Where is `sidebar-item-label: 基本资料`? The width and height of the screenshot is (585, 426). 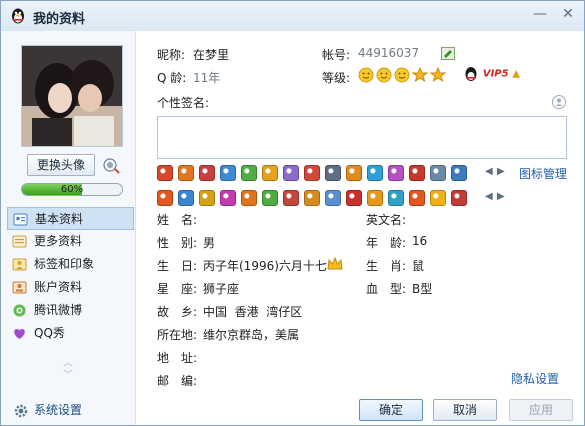
sidebar-item-label: 基本资料 is located at coordinates (59, 219).